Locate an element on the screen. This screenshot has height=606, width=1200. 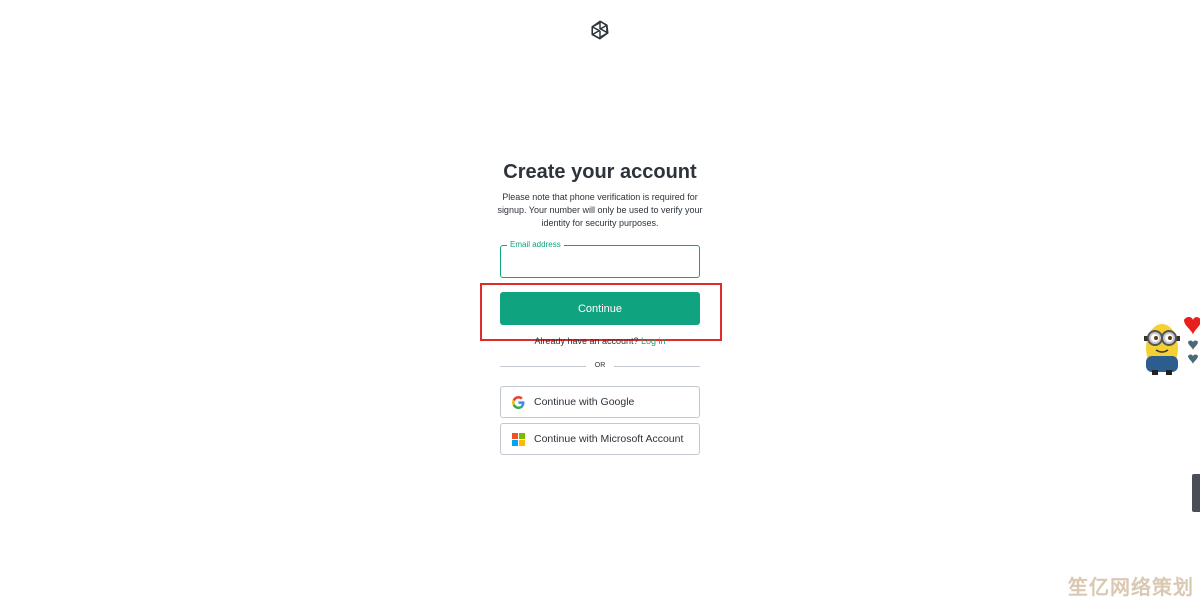
email-field: Email address is located at coordinates (600, 258).